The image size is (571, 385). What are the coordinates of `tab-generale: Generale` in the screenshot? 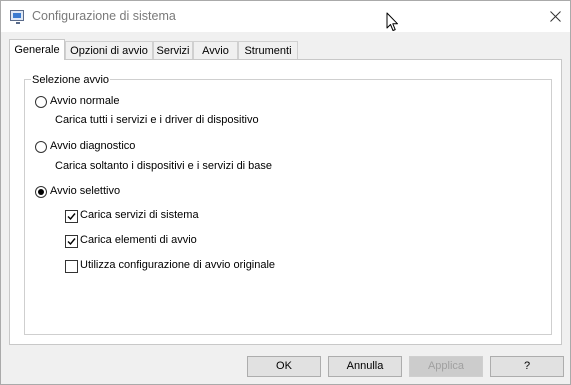 It's located at (37, 49).